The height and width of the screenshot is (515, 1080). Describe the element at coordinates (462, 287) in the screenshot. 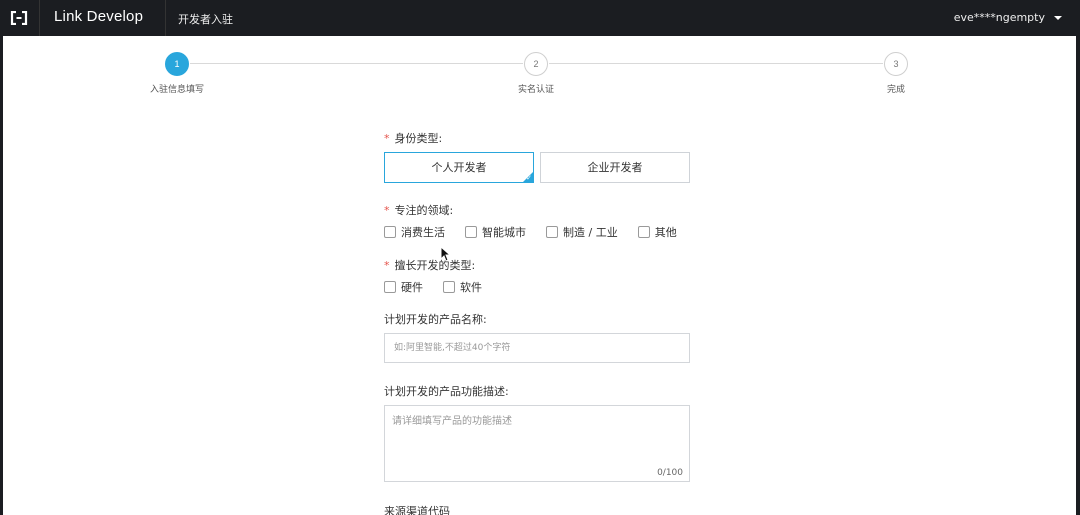

I see `dev-type-option-software: 软件` at that location.